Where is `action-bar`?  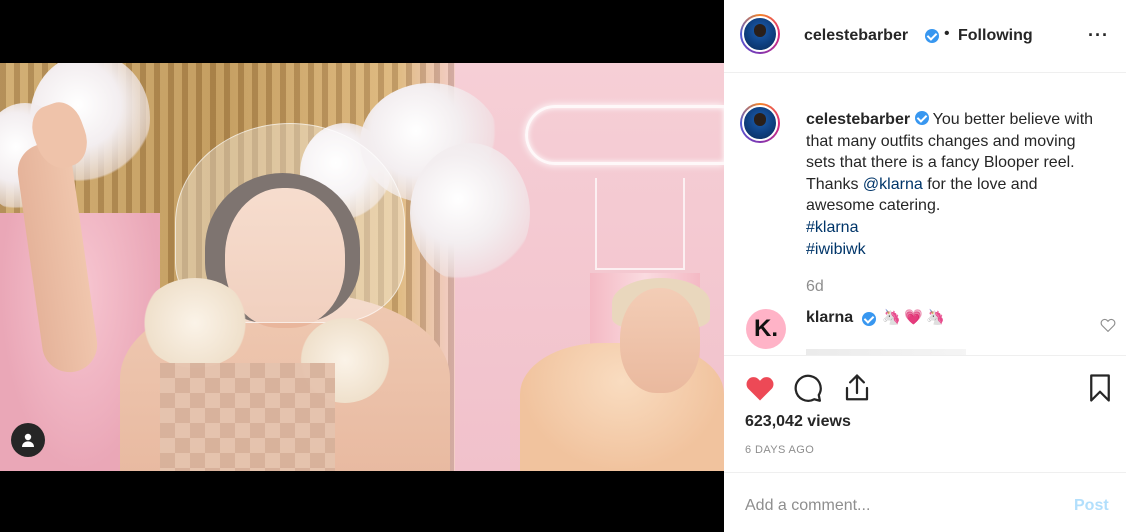 action-bar is located at coordinates (925, 387).